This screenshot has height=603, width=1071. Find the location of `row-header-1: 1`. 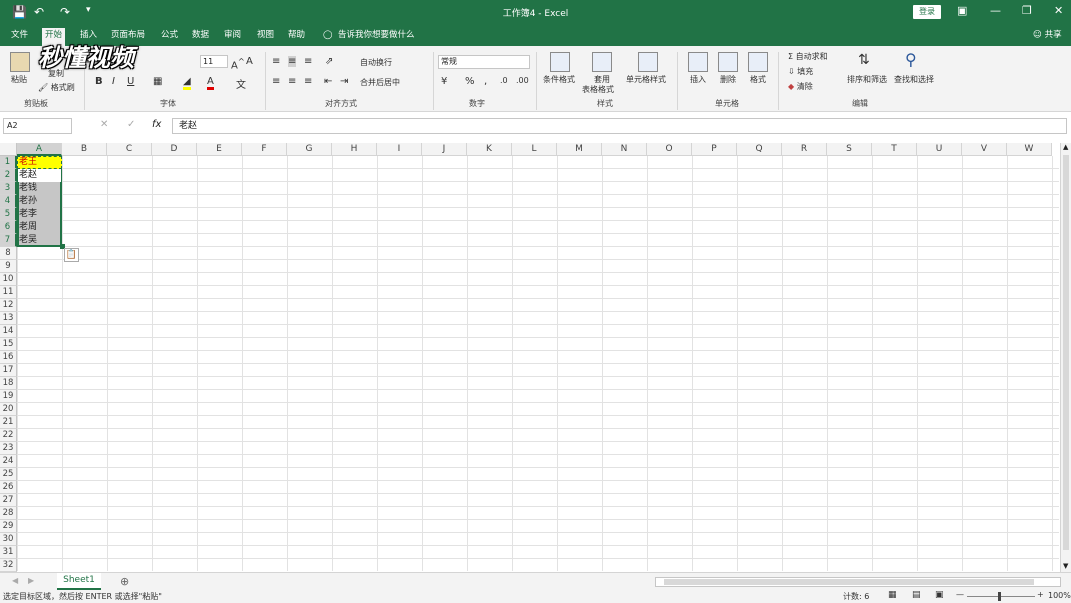

row-header-1: 1 is located at coordinates (8, 162).